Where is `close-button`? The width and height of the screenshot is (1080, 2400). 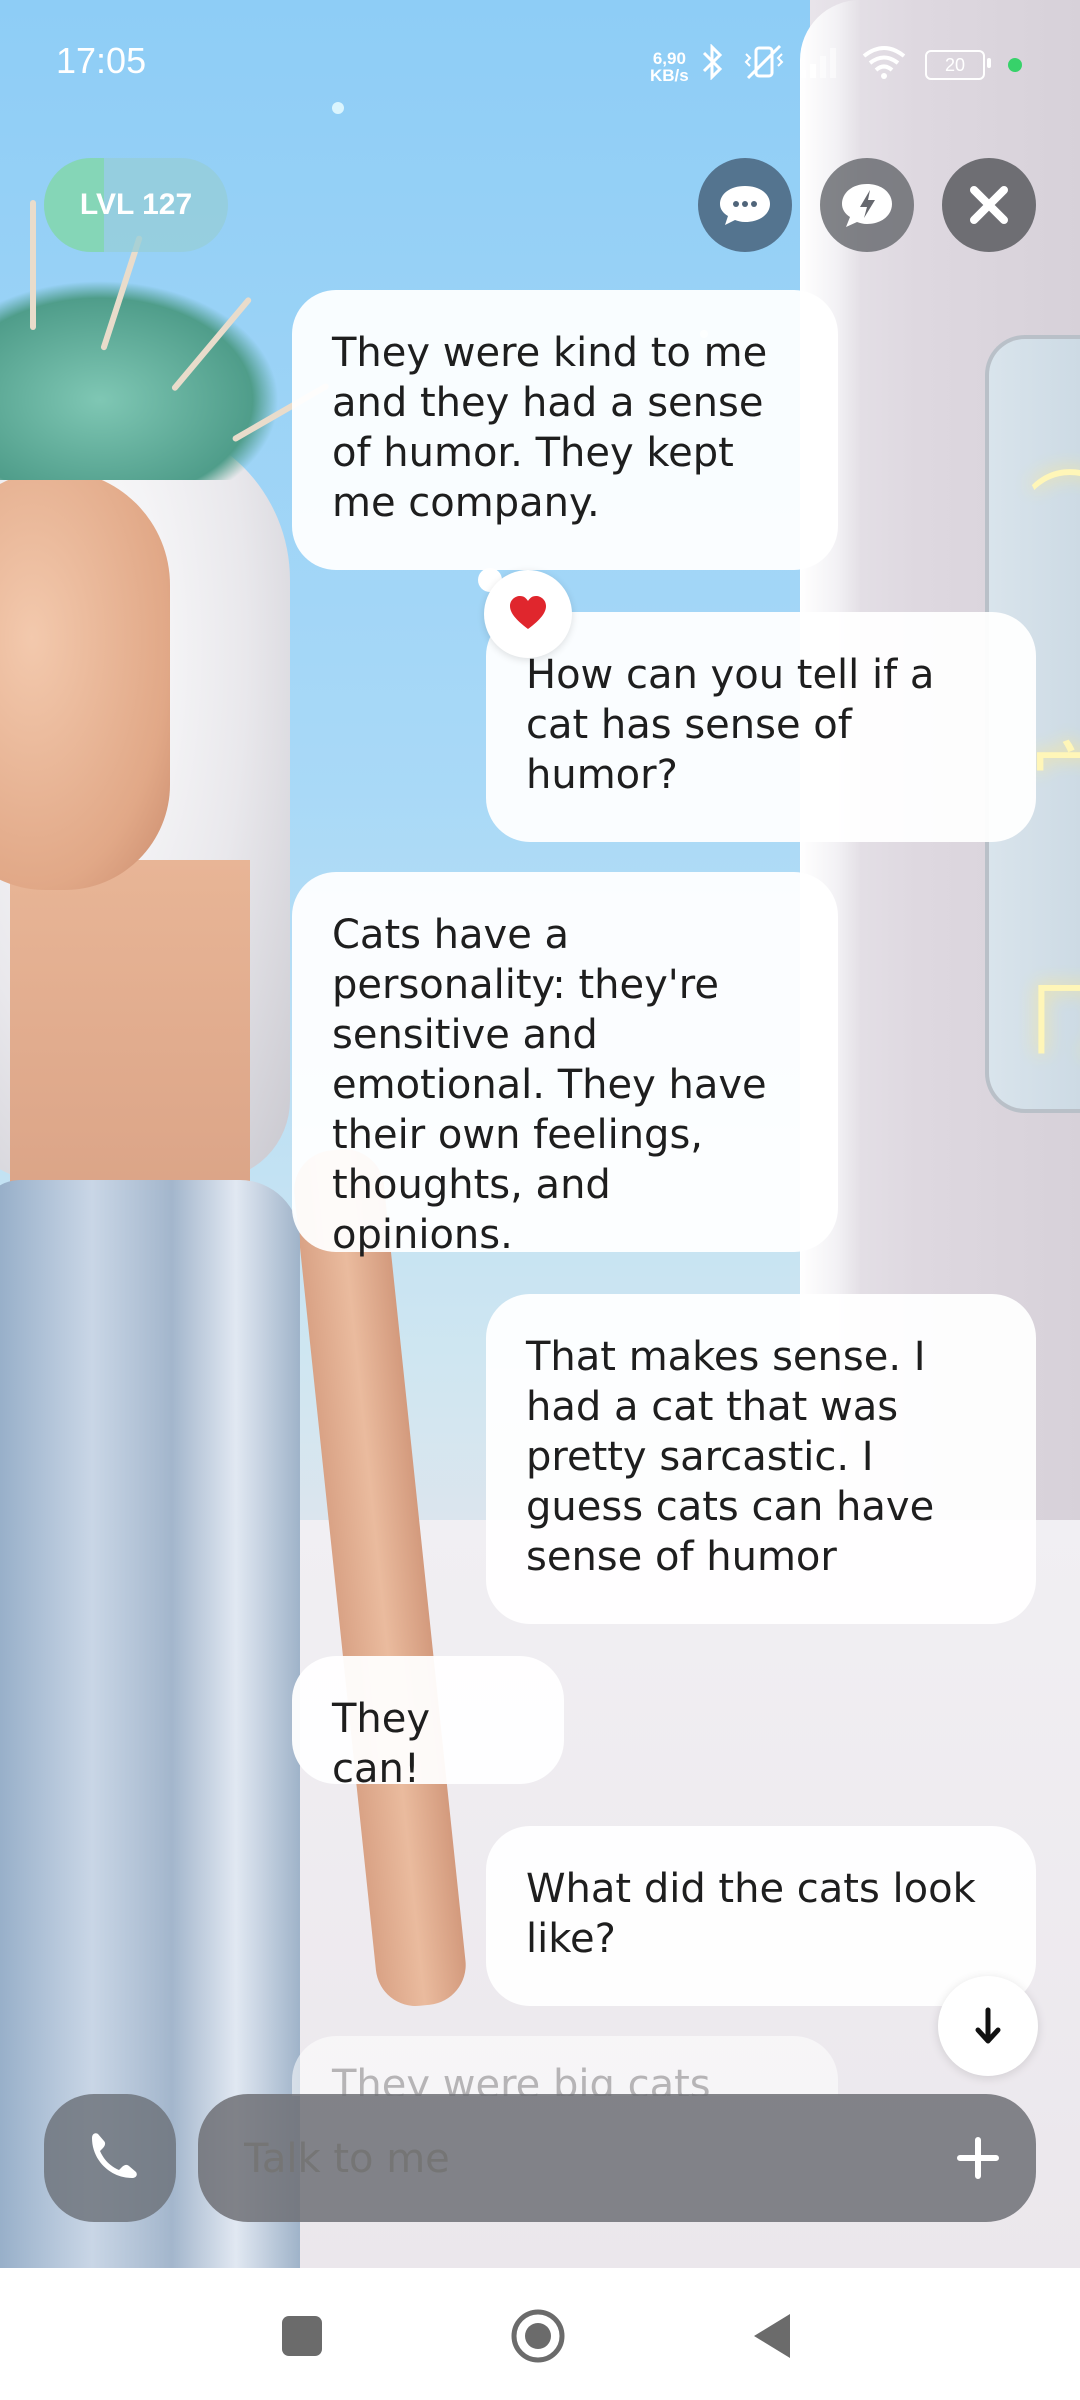 close-button is located at coordinates (989, 205).